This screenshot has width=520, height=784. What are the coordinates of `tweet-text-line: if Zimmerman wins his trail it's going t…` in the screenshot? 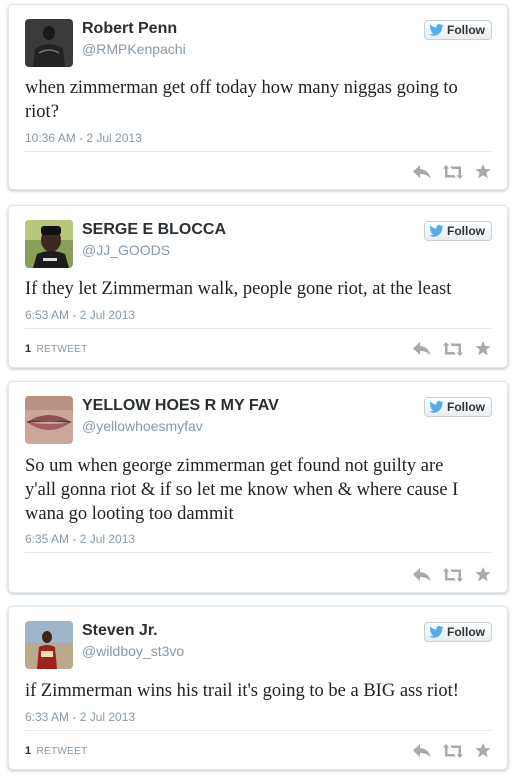 It's located at (242, 691).